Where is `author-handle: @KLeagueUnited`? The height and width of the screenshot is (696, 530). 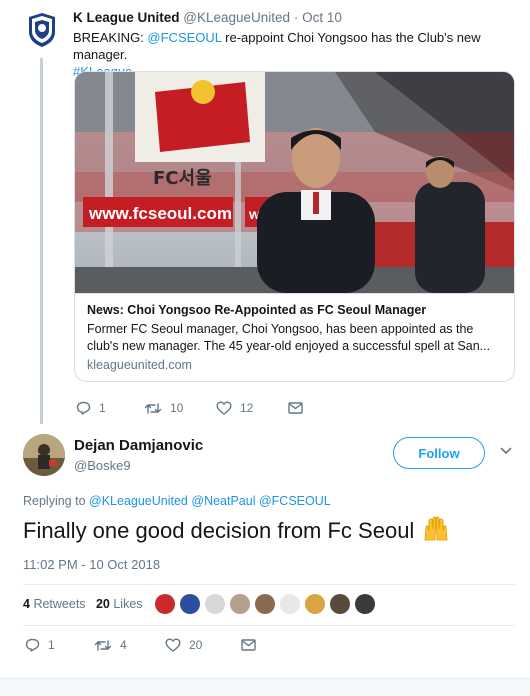
author-handle: @KLeagueUnited is located at coordinates (236, 17).